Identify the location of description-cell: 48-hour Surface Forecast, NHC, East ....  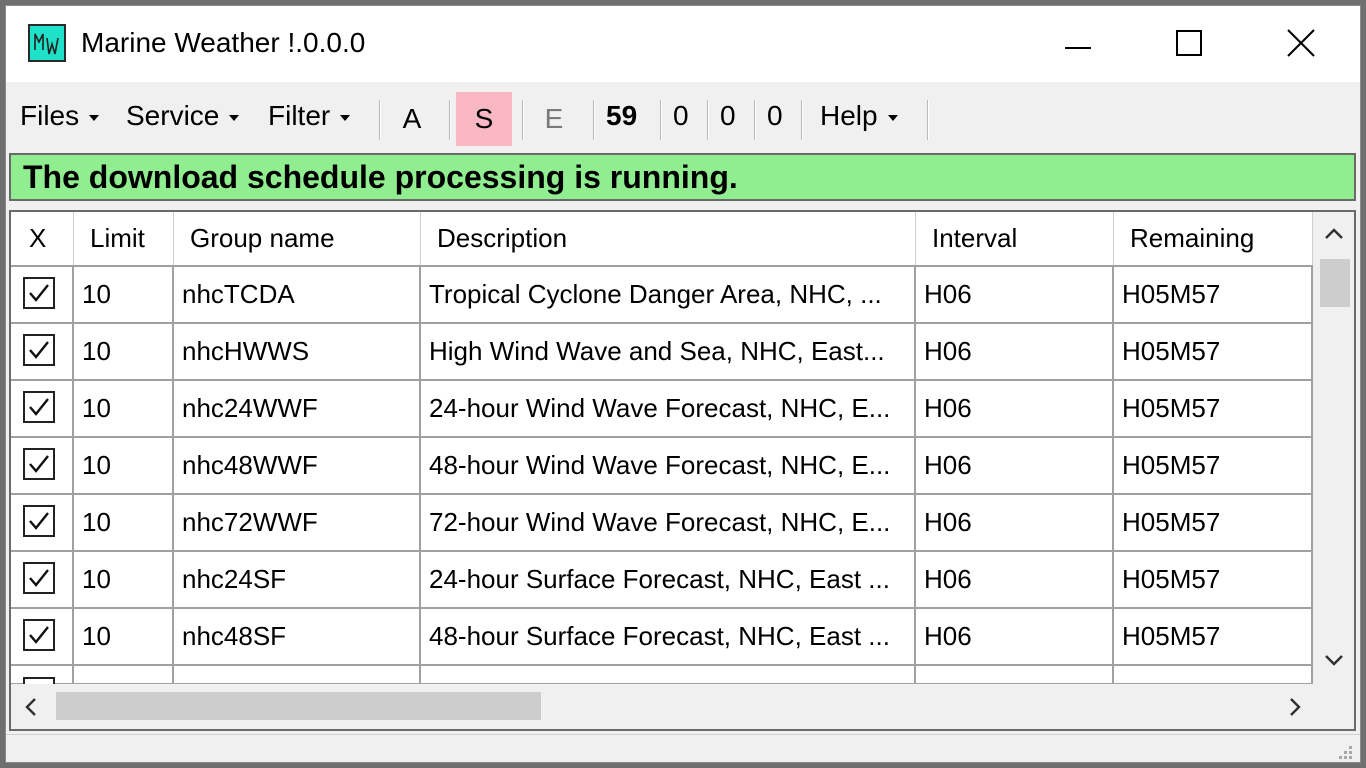
(668, 636).